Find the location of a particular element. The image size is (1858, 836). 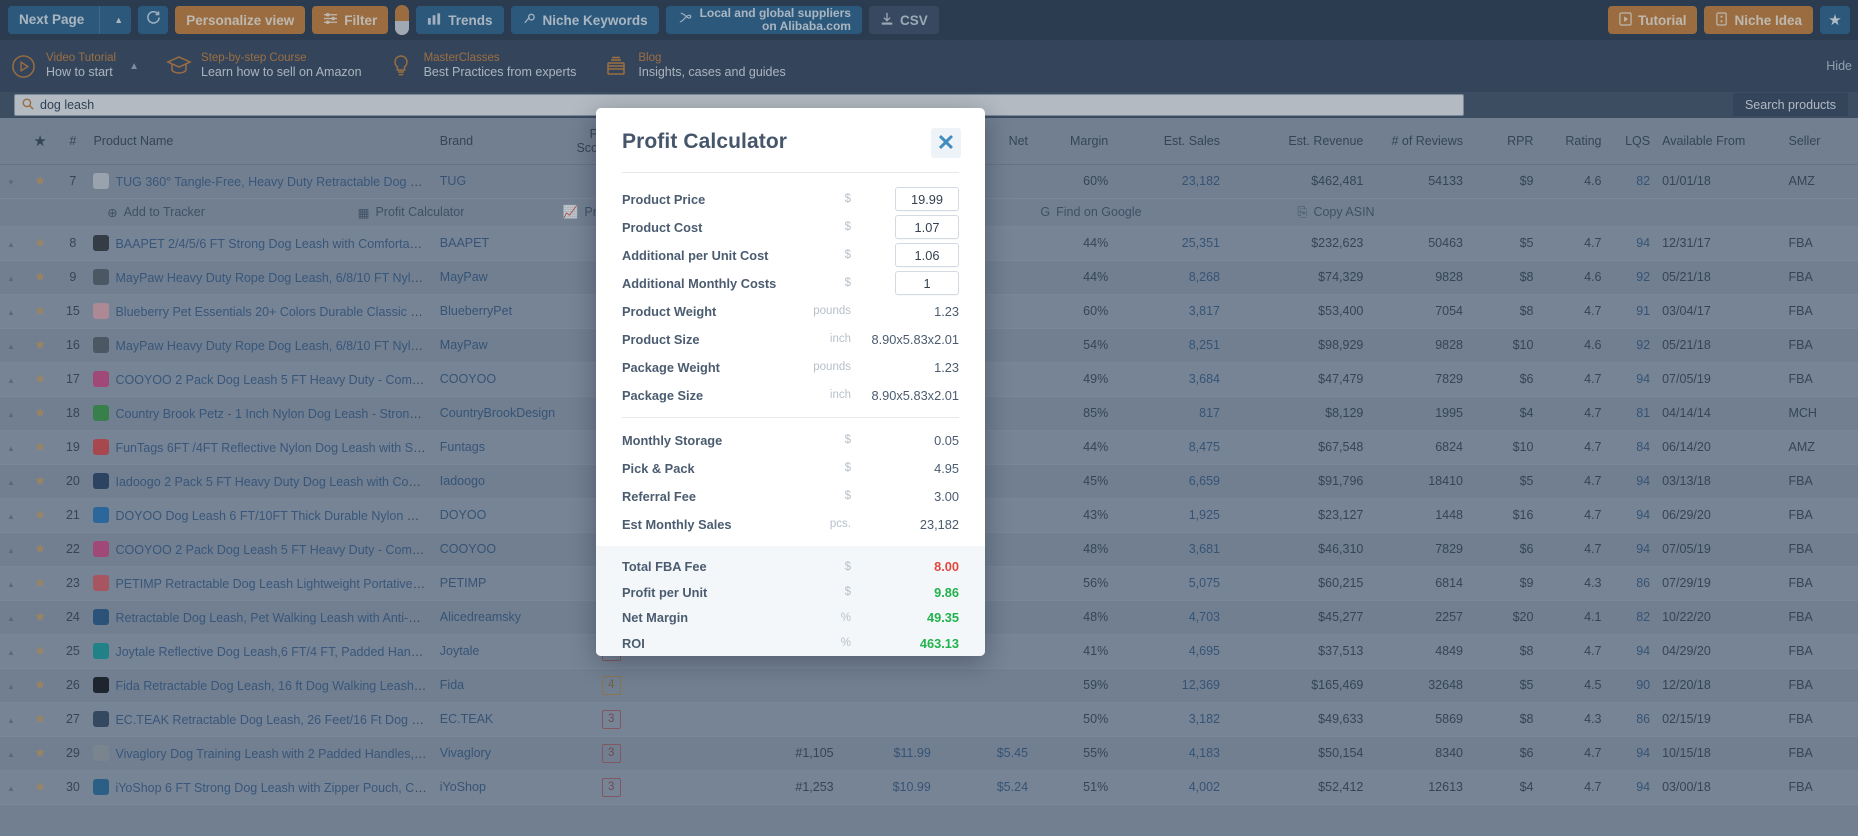

row-unit-referral-fee: $ is located at coordinates (847, 496).